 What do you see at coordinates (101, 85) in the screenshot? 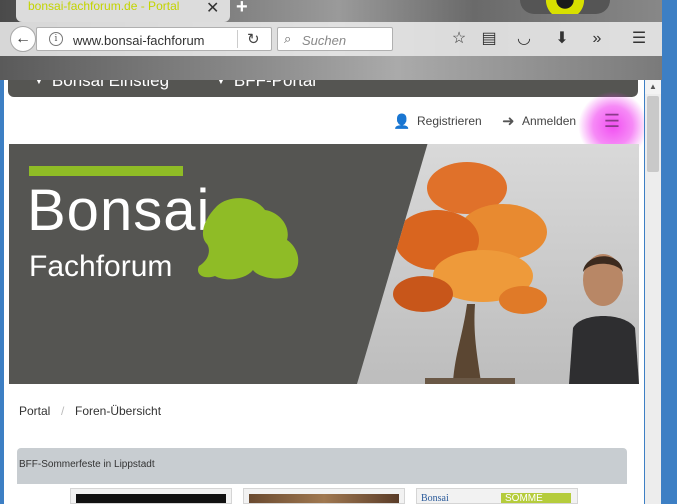
I see `nav-item-bonsai-einstieg: ▼ Bonsai Einstieg` at bounding box center [101, 85].